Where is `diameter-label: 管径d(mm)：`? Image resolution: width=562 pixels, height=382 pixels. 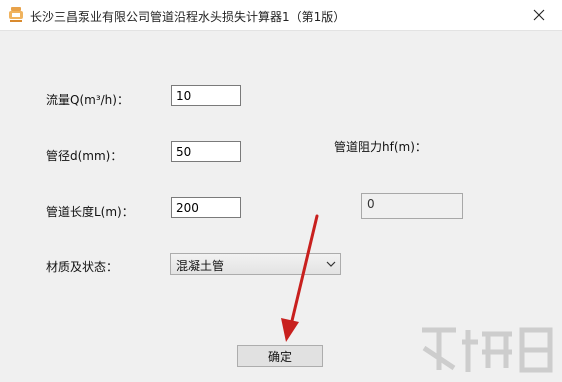
diameter-label: 管径d(mm)： is located at coordinates (84, 156).